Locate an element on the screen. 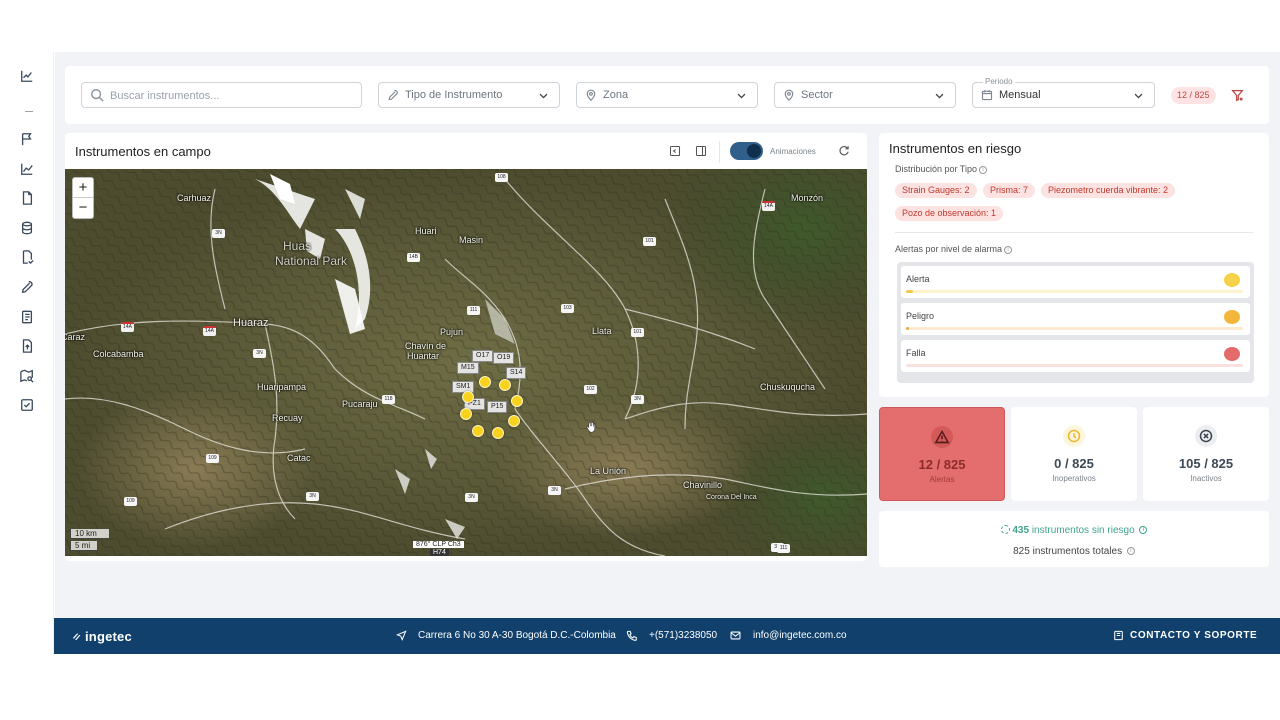 The width and height of the screenshot is (1280, 720). footer-email: info@ingetec.com.co is located at coordinates (800, 635).